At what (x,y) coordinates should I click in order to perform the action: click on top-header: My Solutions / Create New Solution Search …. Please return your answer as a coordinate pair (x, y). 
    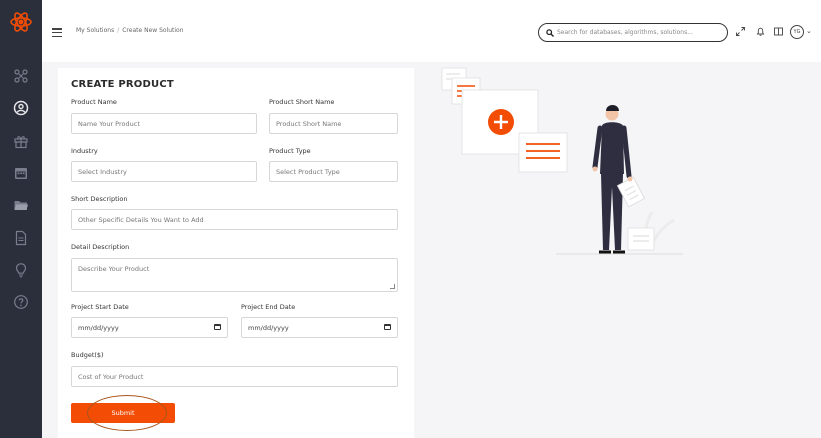
    Looking at the image, I should click on (431, 31).